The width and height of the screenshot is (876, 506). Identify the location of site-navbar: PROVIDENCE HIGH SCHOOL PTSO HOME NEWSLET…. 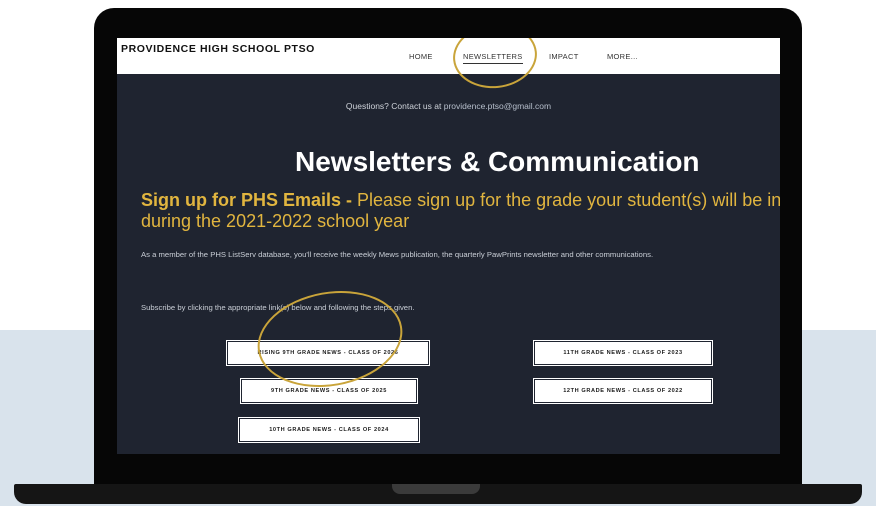
(448, 56).